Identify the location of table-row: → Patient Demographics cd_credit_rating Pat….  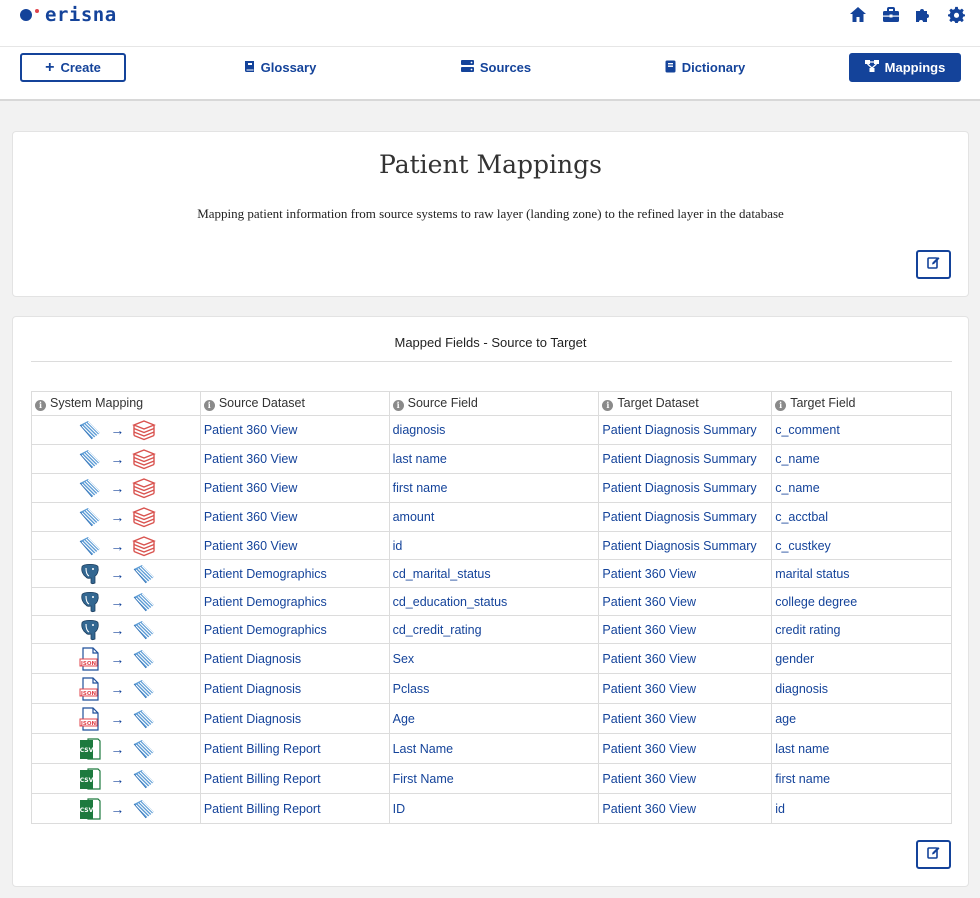
(491, 629).